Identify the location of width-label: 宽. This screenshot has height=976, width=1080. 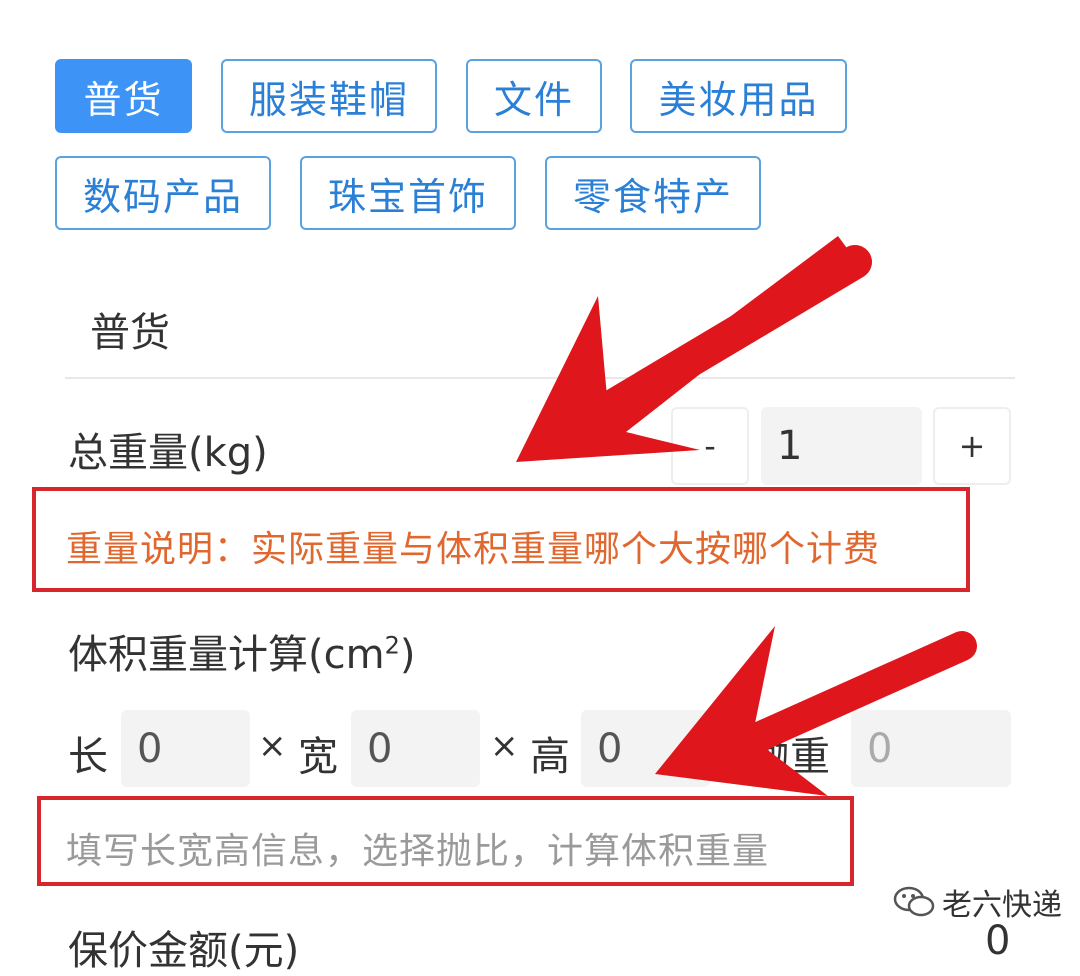
(318, 757).